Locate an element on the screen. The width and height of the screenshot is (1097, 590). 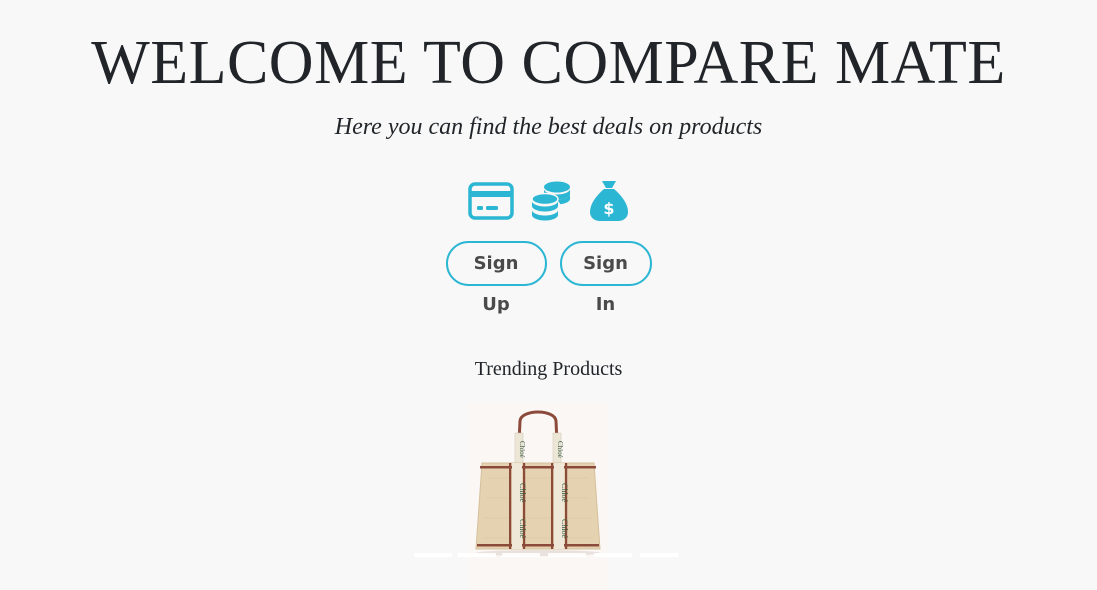
sign-in-button: Sign In is located at coordinates (605, 278).